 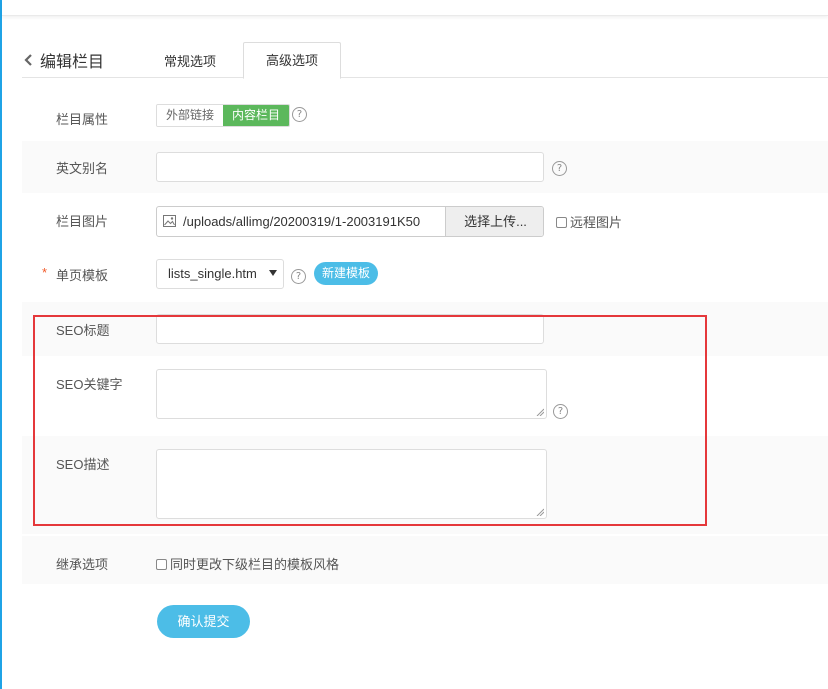 What do you see at coordinates (1, 344) in the screenshot?
I see `left-accent-bar` at bounding box center [1, 344].